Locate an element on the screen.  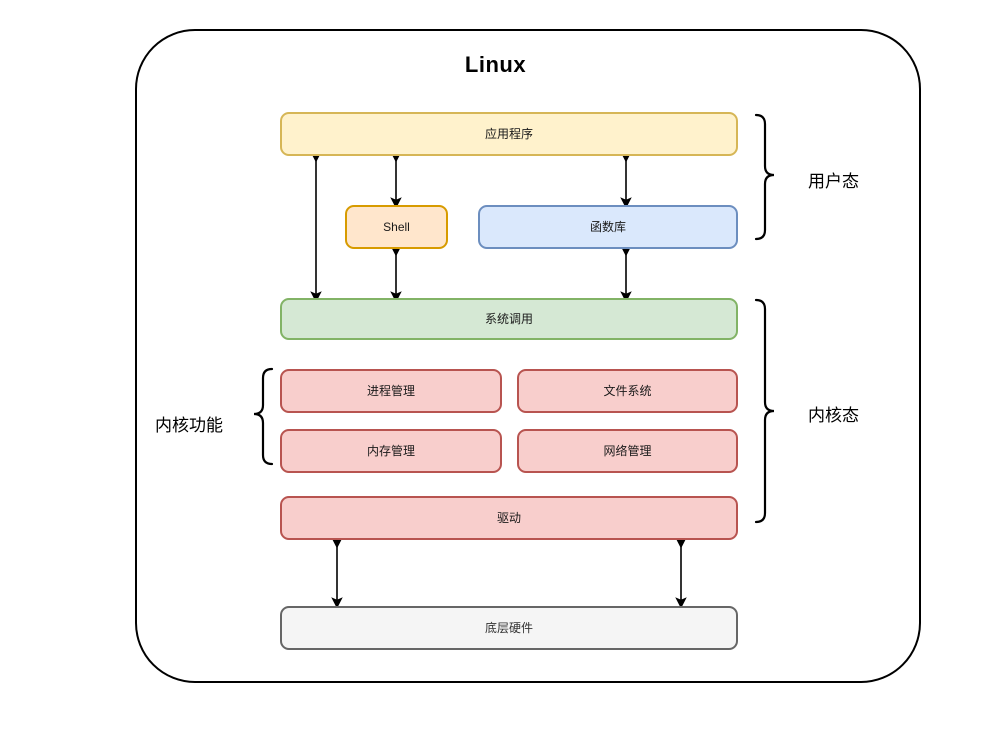
label-kernel-functions: 内核功能 is located at coordinates (189, 425).